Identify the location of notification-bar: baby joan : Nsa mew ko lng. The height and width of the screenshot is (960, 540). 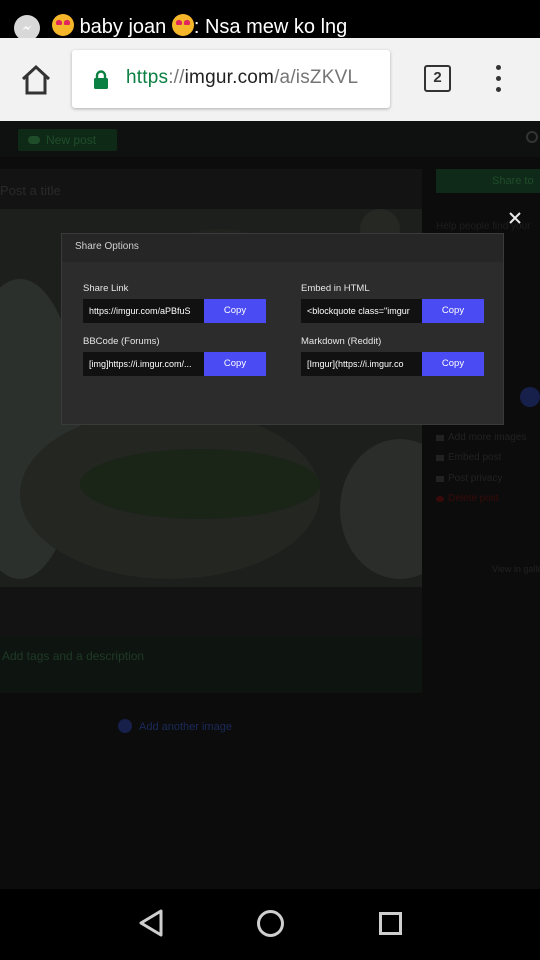
(270, 20).